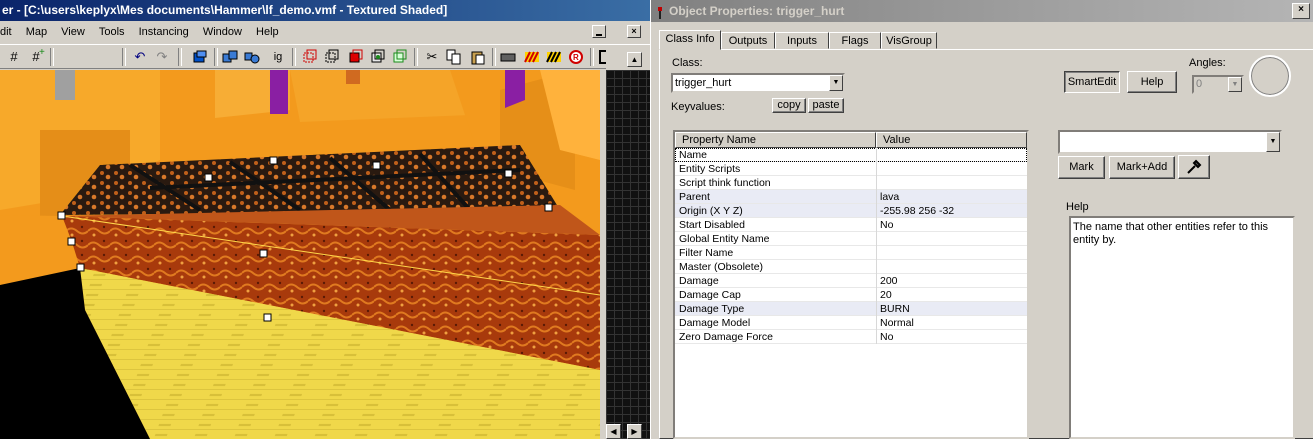 The height and width of the screenshot is (439, 1313). What do you see at coordinates (267, 32) in the screenshot?
I see `menu-help: Help` at bounding box center [267, 32].